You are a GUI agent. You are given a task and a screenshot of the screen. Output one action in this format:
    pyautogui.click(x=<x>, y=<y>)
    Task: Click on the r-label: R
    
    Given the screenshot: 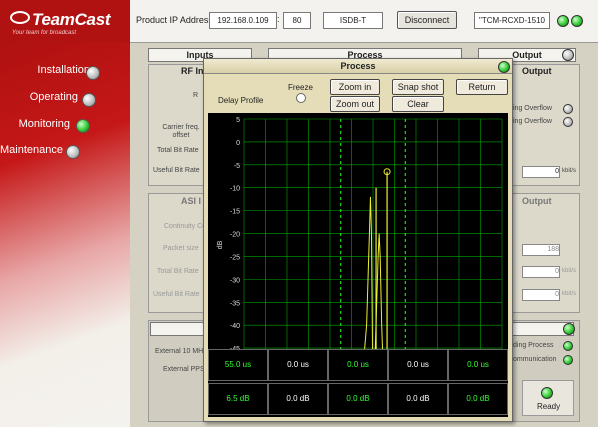 What is the action you would take?
    pyautogui.click(x=196, y=95)
    